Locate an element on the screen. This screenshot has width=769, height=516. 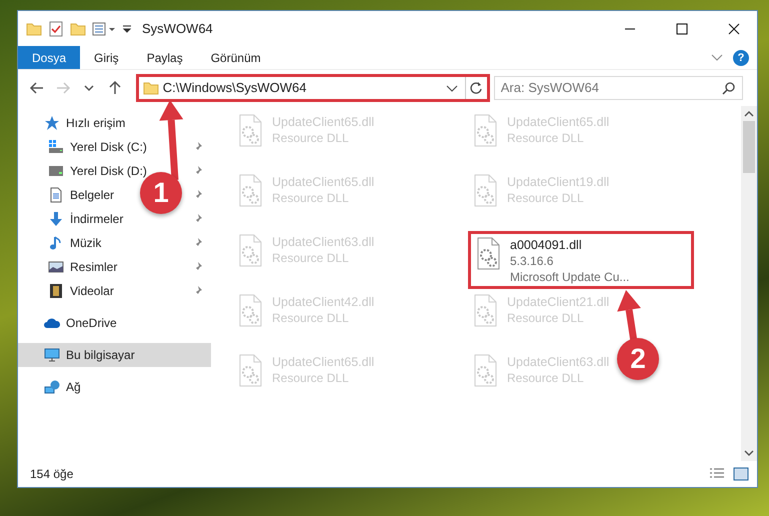
help-button: ? is located at coordinates (741, 58).